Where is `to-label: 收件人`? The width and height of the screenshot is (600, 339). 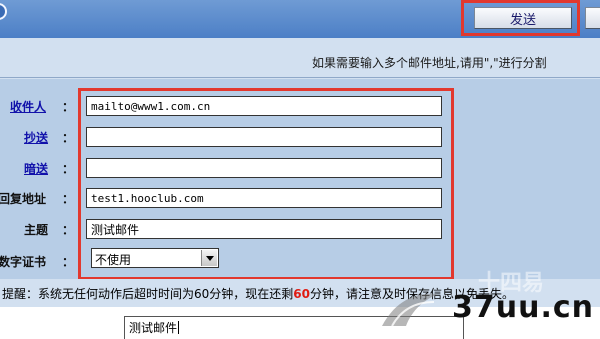
to-label: 收件人 is located at coordinates (28, 106).